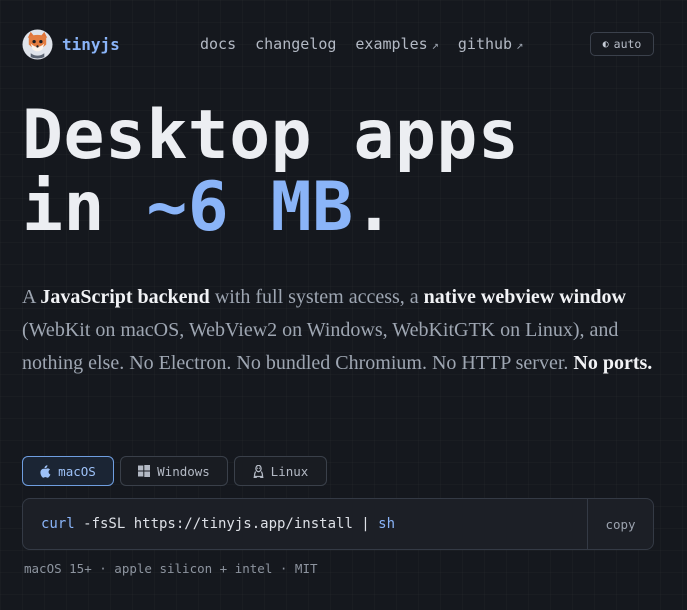 The image size is (687, 610). I want to click on nav-link-changelog: changelog, so click(295, 44).